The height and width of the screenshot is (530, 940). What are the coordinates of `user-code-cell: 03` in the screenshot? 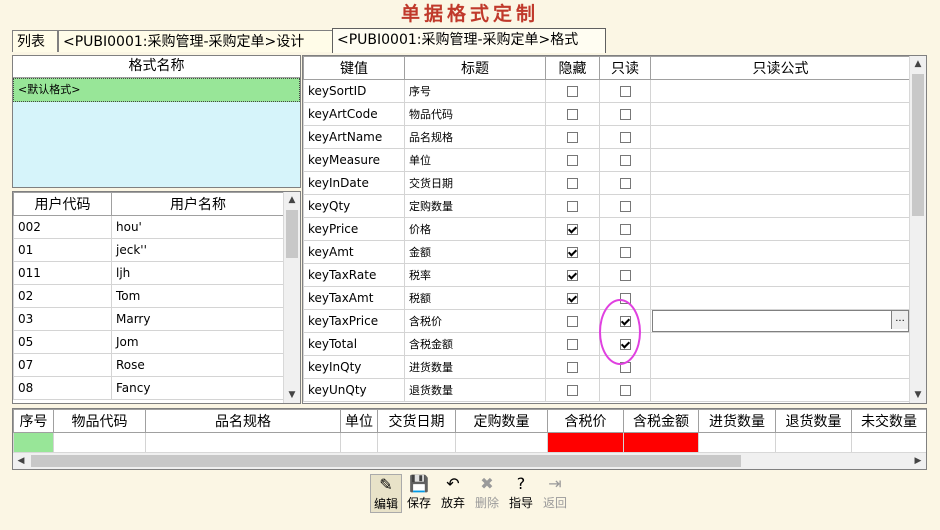 It's located at (62, 319).